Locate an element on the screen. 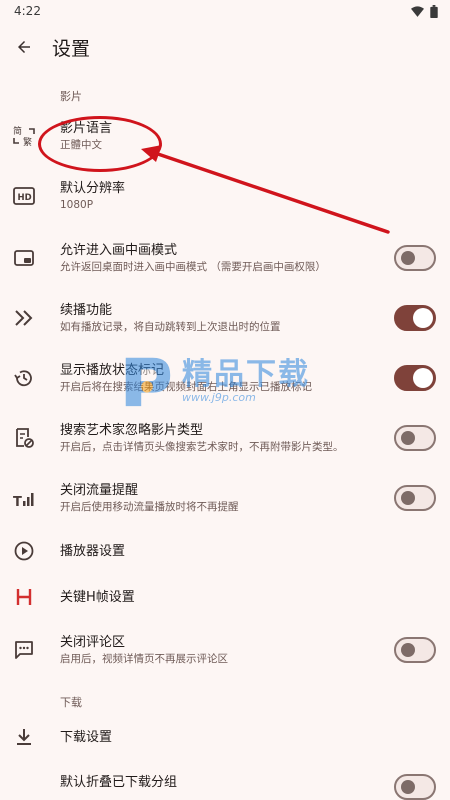 The image size is (450, 800). setting-default-resolution: HD 默认分辨率 1080P is located at coordinates (225, 196).